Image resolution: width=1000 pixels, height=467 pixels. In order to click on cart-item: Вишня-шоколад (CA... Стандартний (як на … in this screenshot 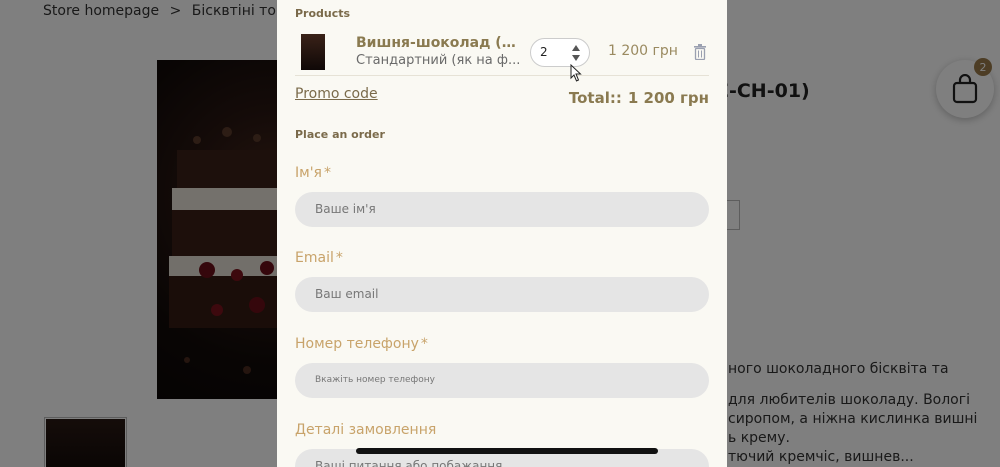, I will do `click(502, 53)`.